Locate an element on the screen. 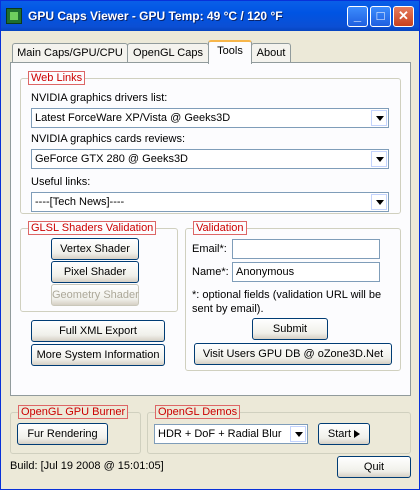 This screenshot has height=490, width=420. quit-button: Quit is located at coordinates (374, 467).